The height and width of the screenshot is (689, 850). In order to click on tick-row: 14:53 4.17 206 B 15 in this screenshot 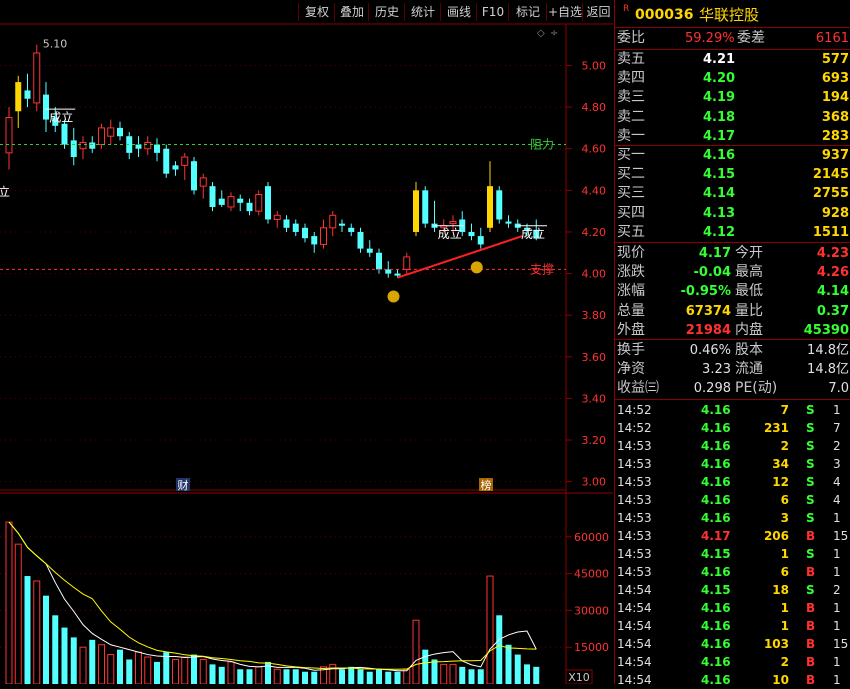, I will do `click(732, 536)`.